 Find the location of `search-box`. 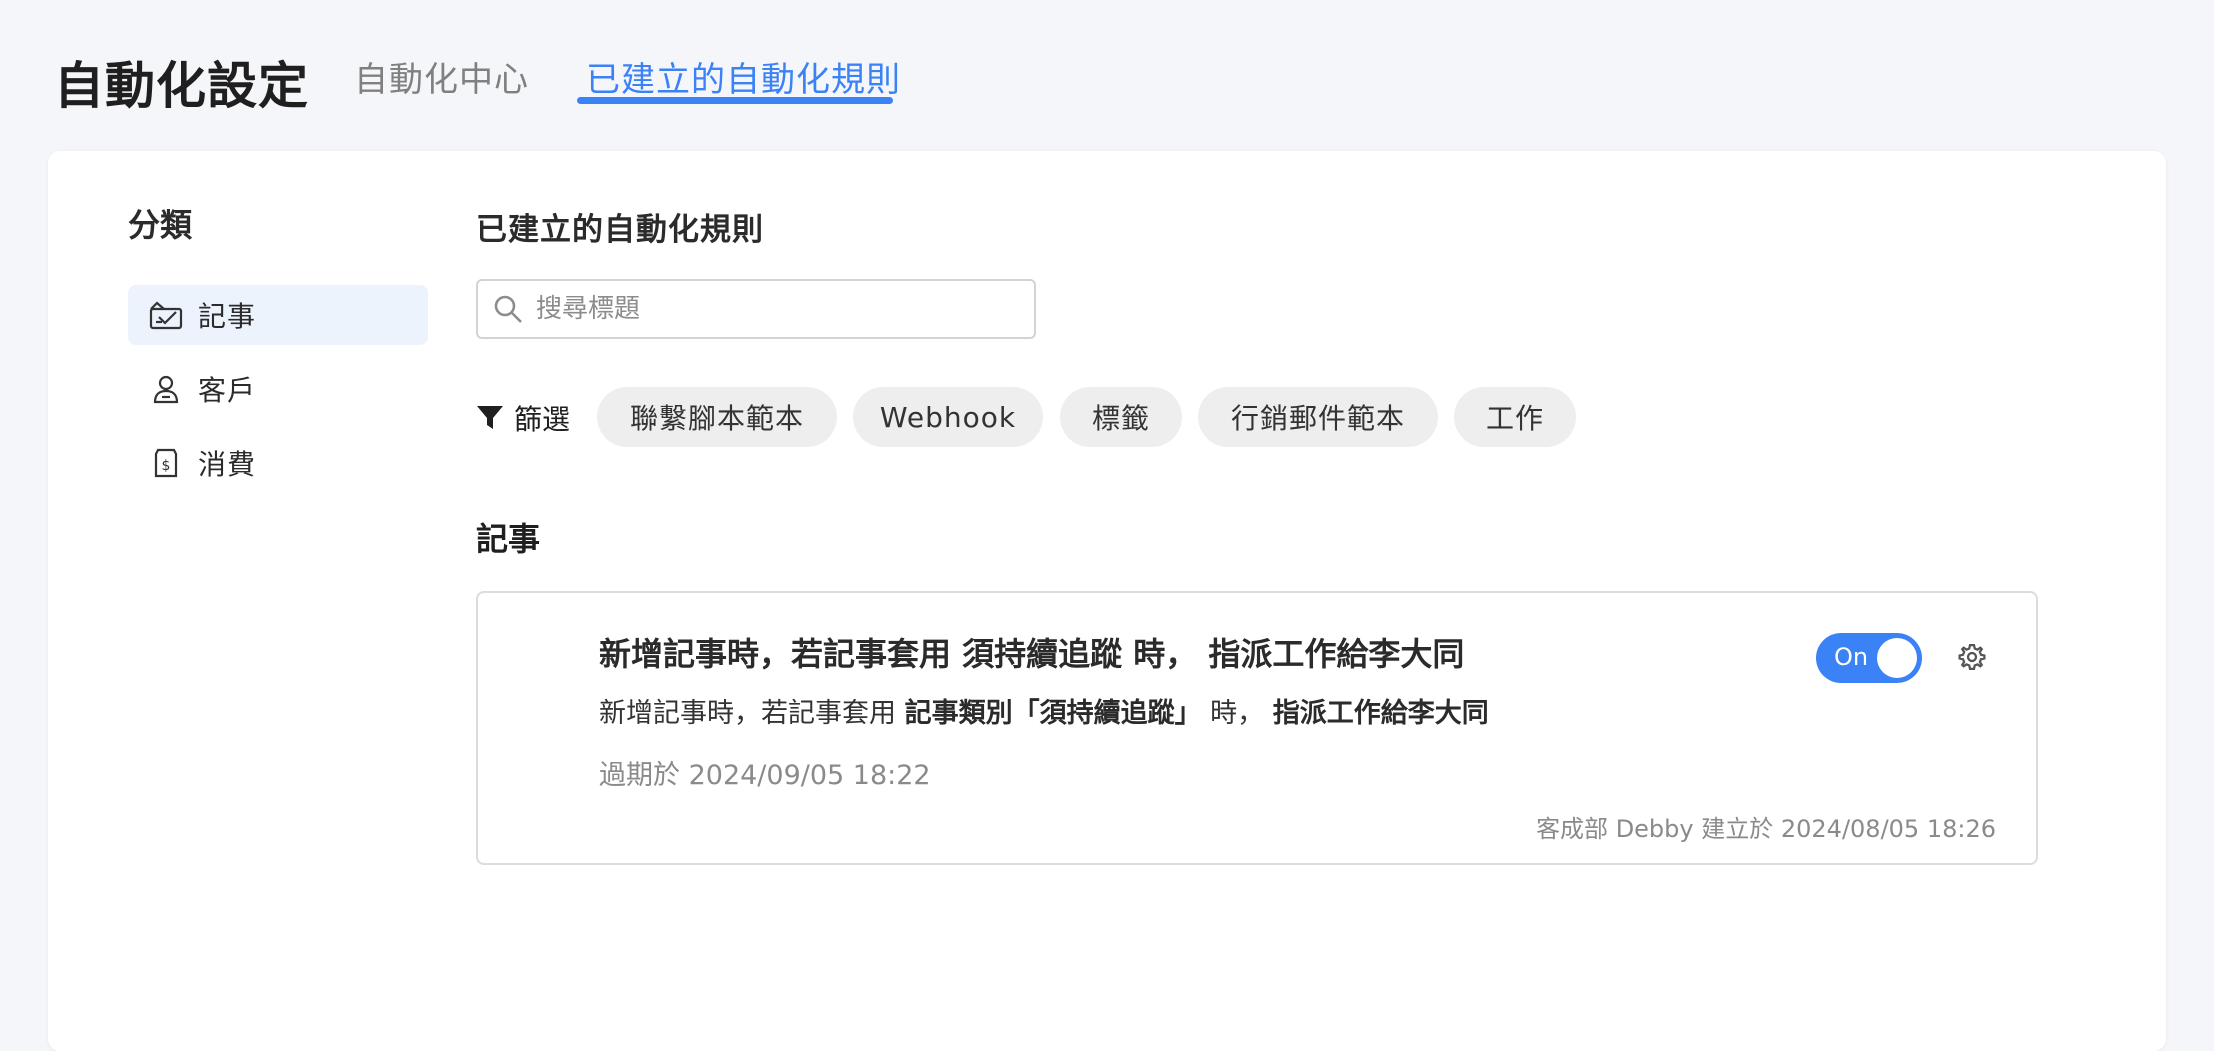

search-box is located at coordinates (756, 309).